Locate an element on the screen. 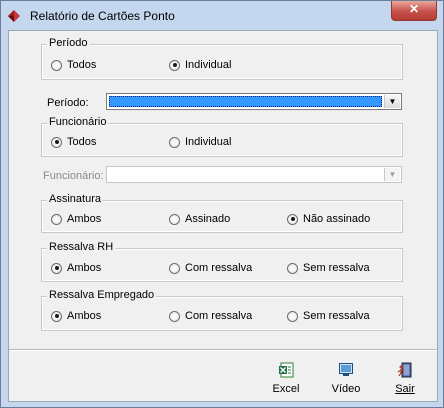 This screenshot has height=408, width=444. funcionario-combo-label: Funcionário: is located at coordinates (73, 176).